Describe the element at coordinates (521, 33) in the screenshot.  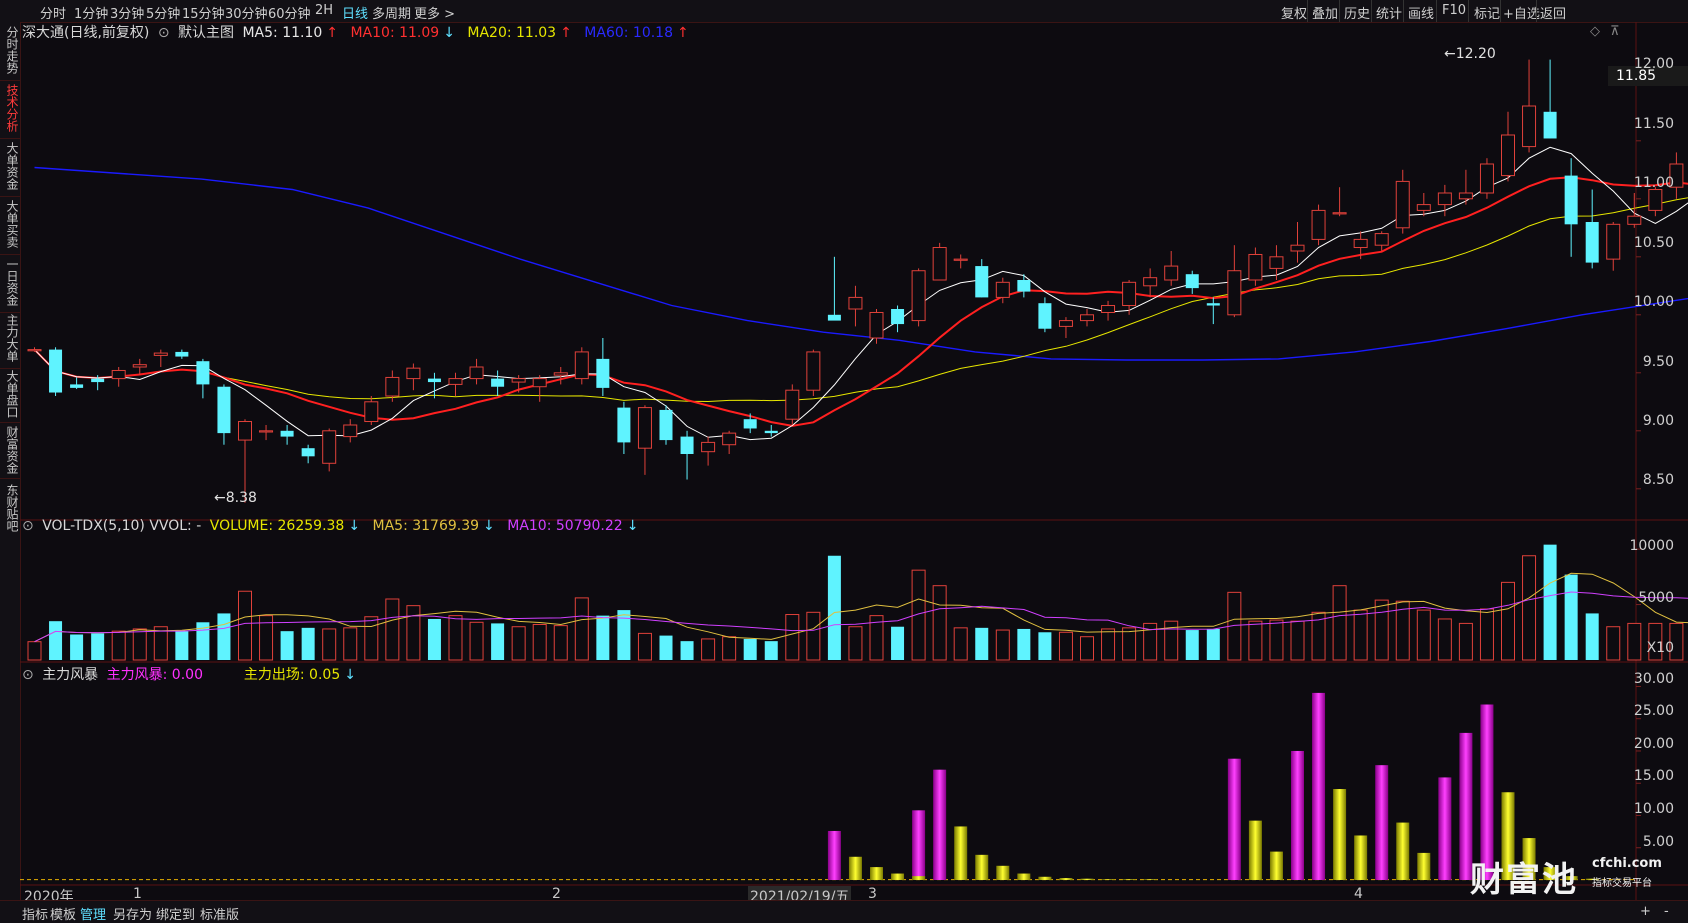
I see `ma20-label: MA20: 11.03↑` at that location.